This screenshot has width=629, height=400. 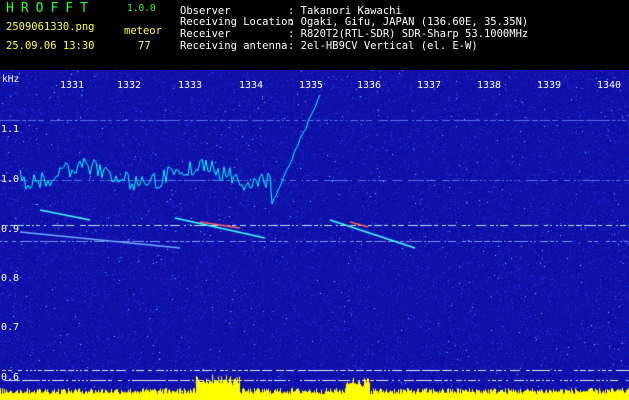 What do you see at coordinates (251, 85) in the screenshot?
I see `x-tick-label: 1334` at bounding box center [251, 85].